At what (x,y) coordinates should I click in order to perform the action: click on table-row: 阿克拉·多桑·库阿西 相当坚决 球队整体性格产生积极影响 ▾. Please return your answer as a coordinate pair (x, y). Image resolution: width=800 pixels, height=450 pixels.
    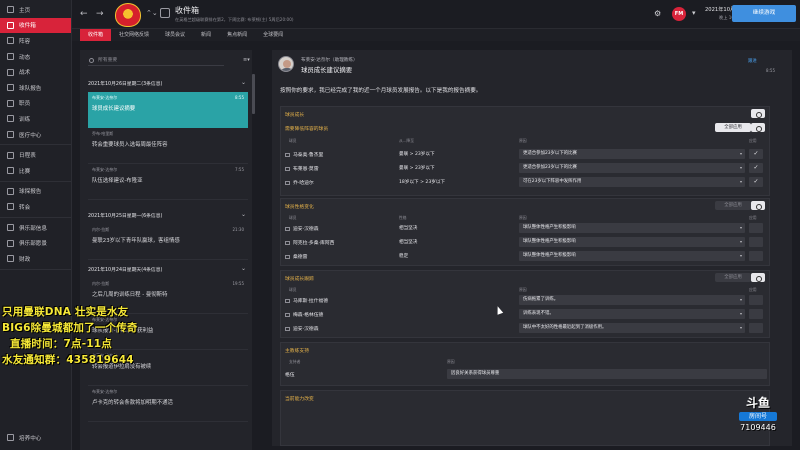
    Looking at the image, I should click on (526, 242).